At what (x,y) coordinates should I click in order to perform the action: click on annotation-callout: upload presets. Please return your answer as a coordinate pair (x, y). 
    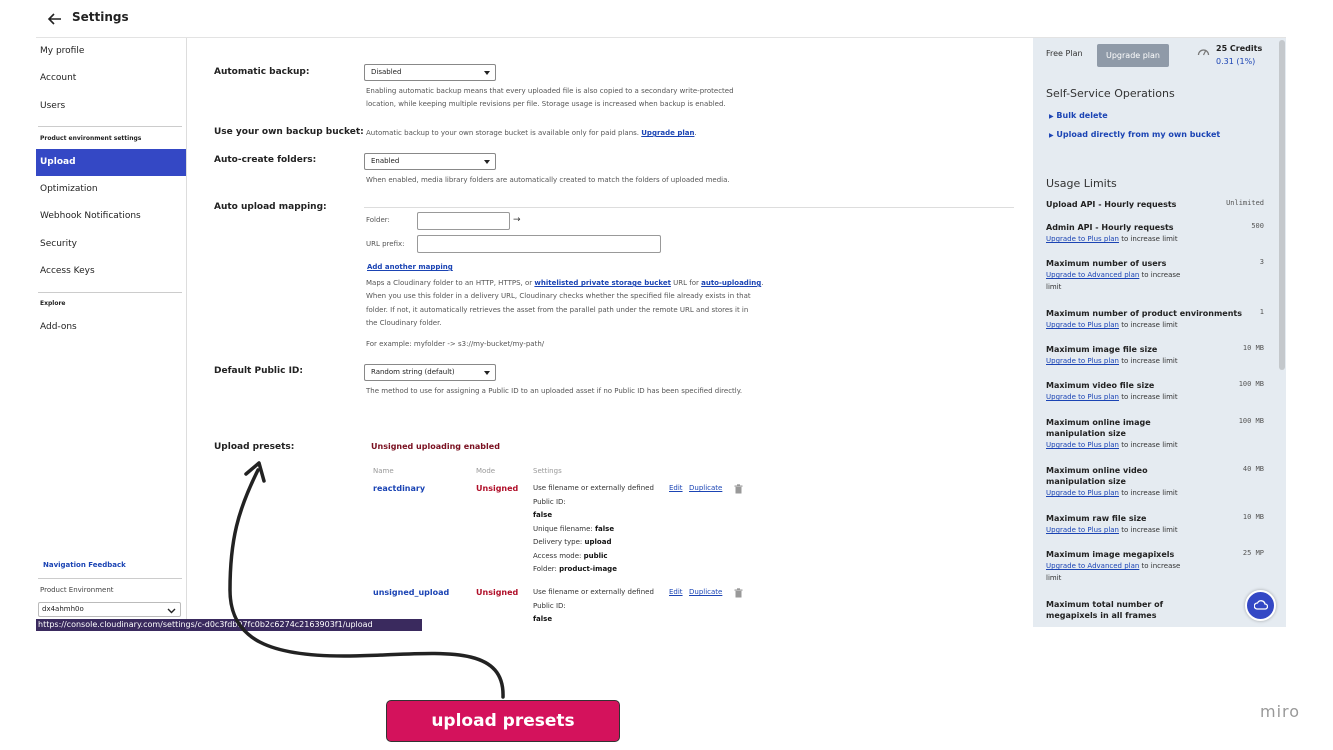
    Looking at the image, I should click on (503, 721).